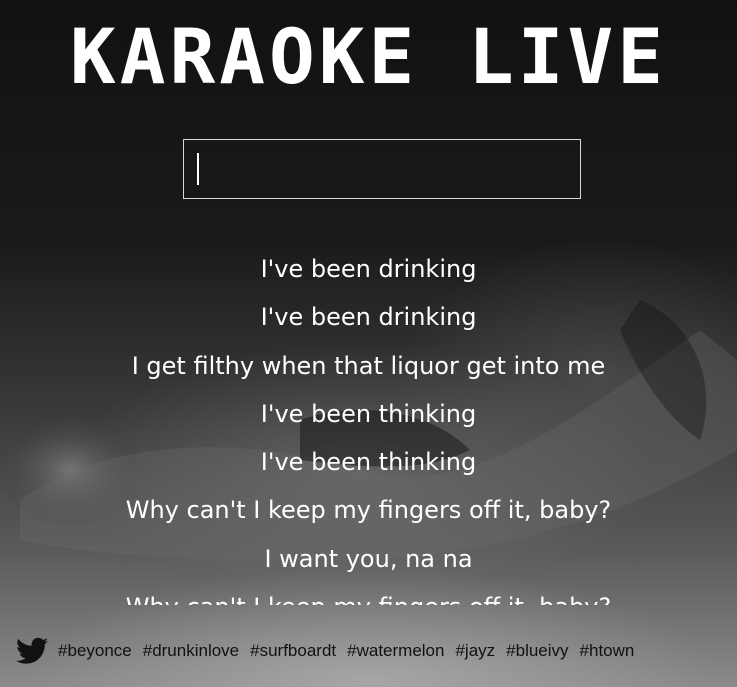  I want to click on hashtag-link: #drunkinlove, so click(191, 651).